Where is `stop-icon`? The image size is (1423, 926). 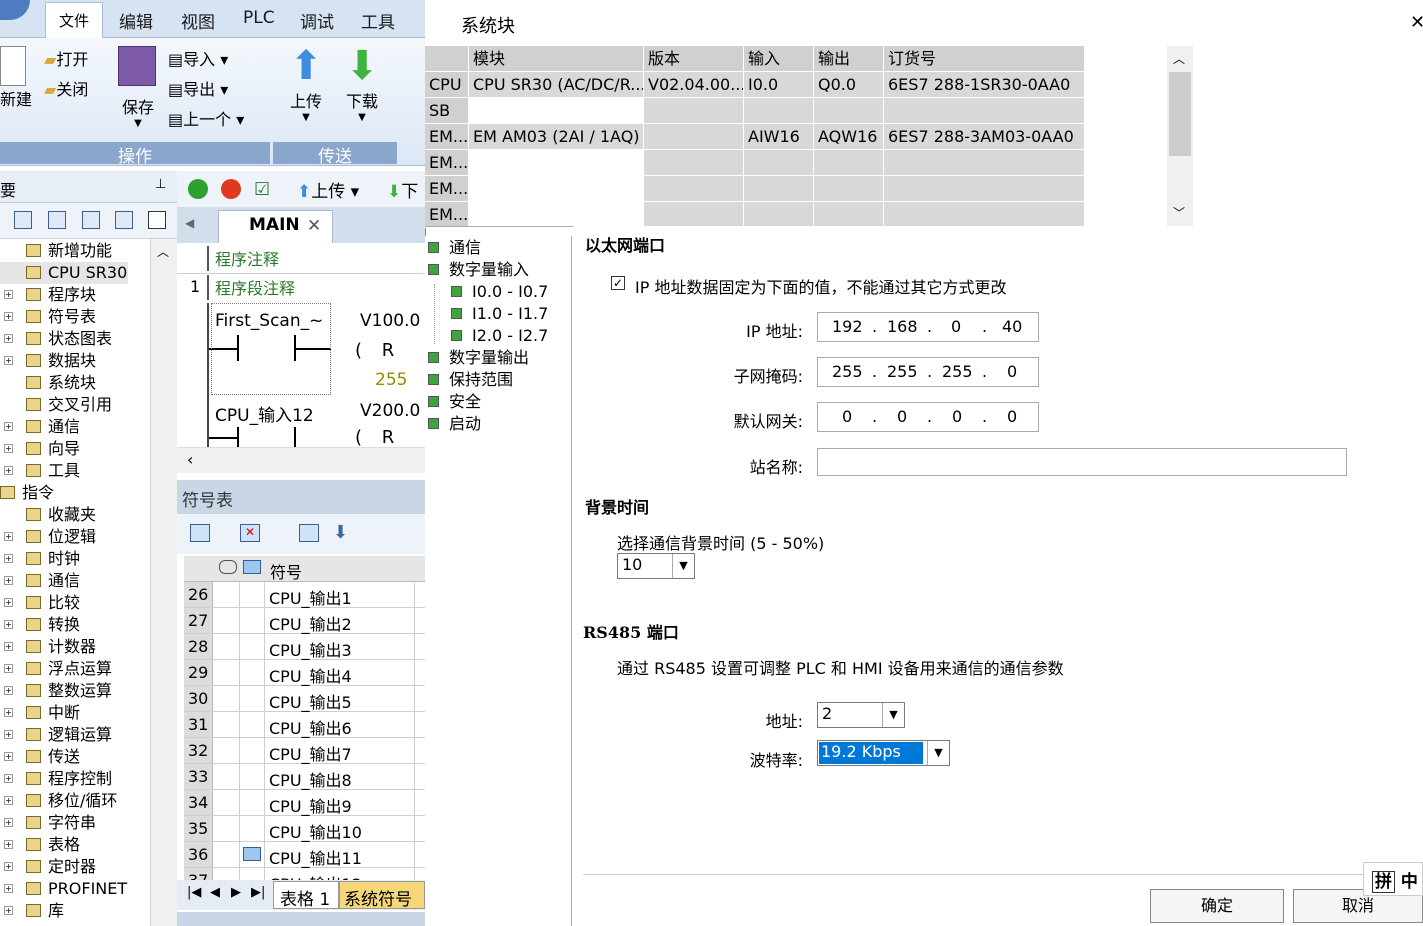 stop-icon is located at coordinates (231, 189).